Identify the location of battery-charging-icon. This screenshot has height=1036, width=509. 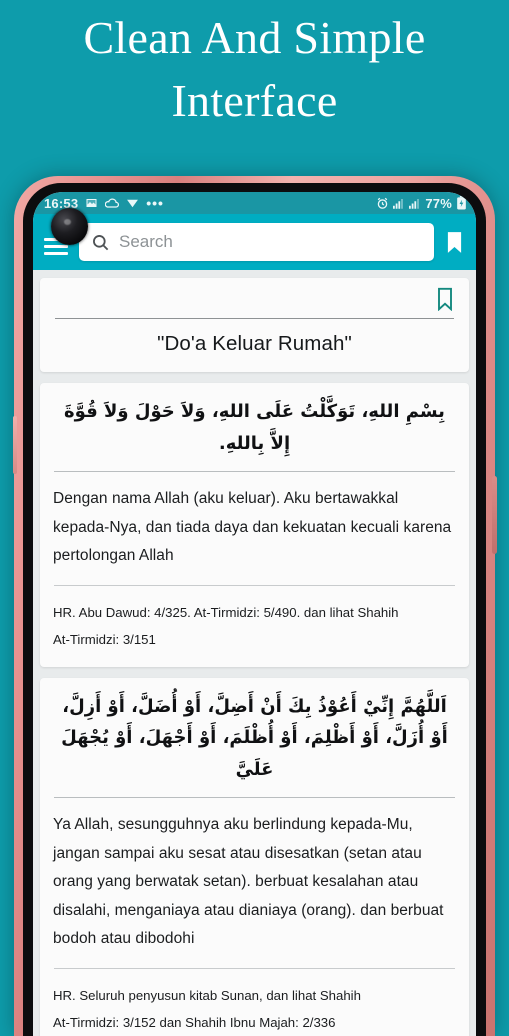
(461, 203).